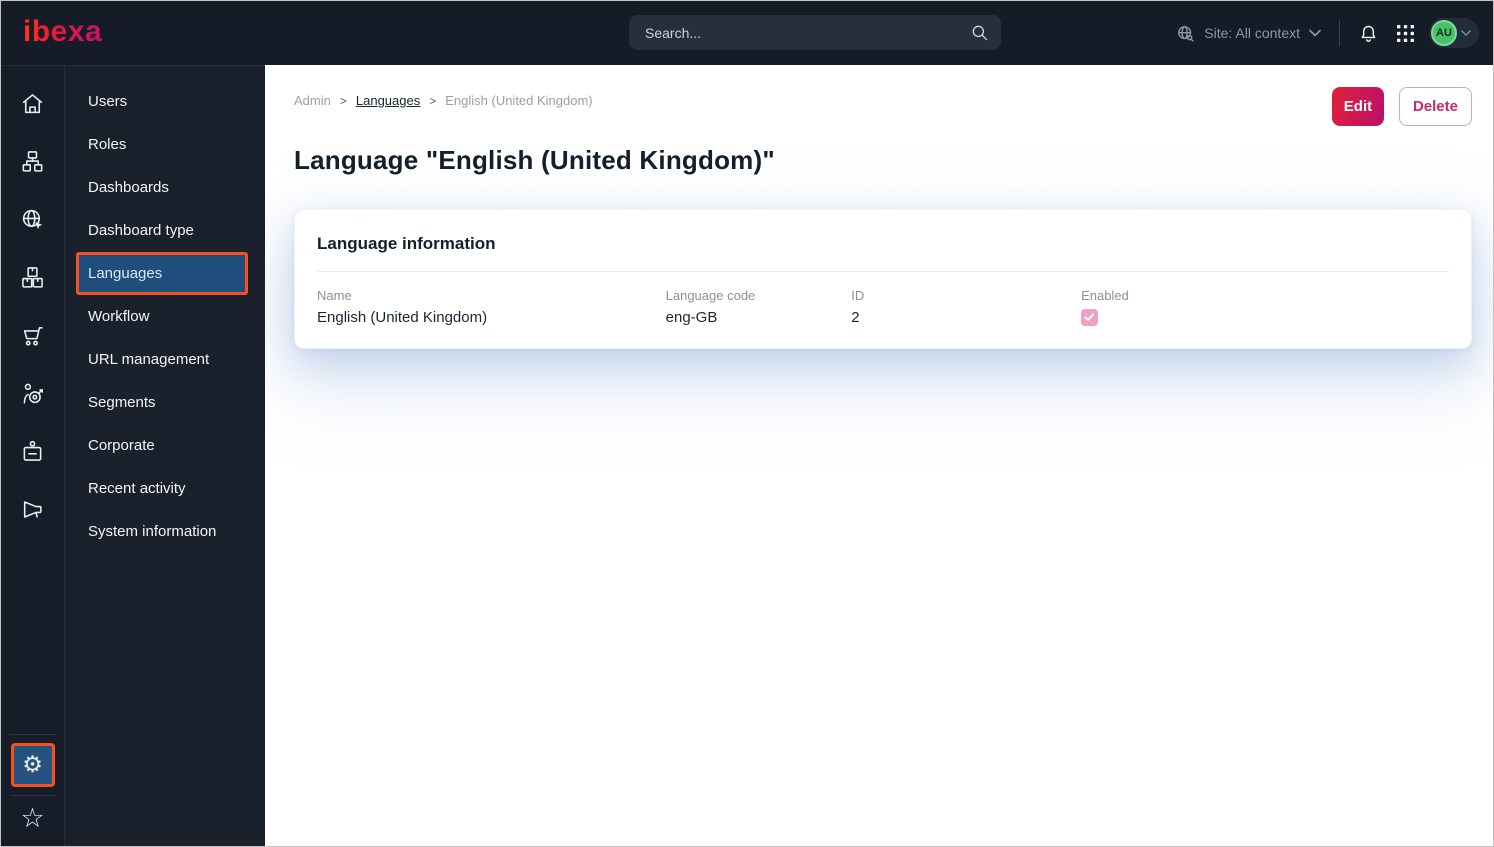 This screenshot has height=847, width=1494. I want to click on sidebar-item-corporate: Corporate, so click(165, 445).